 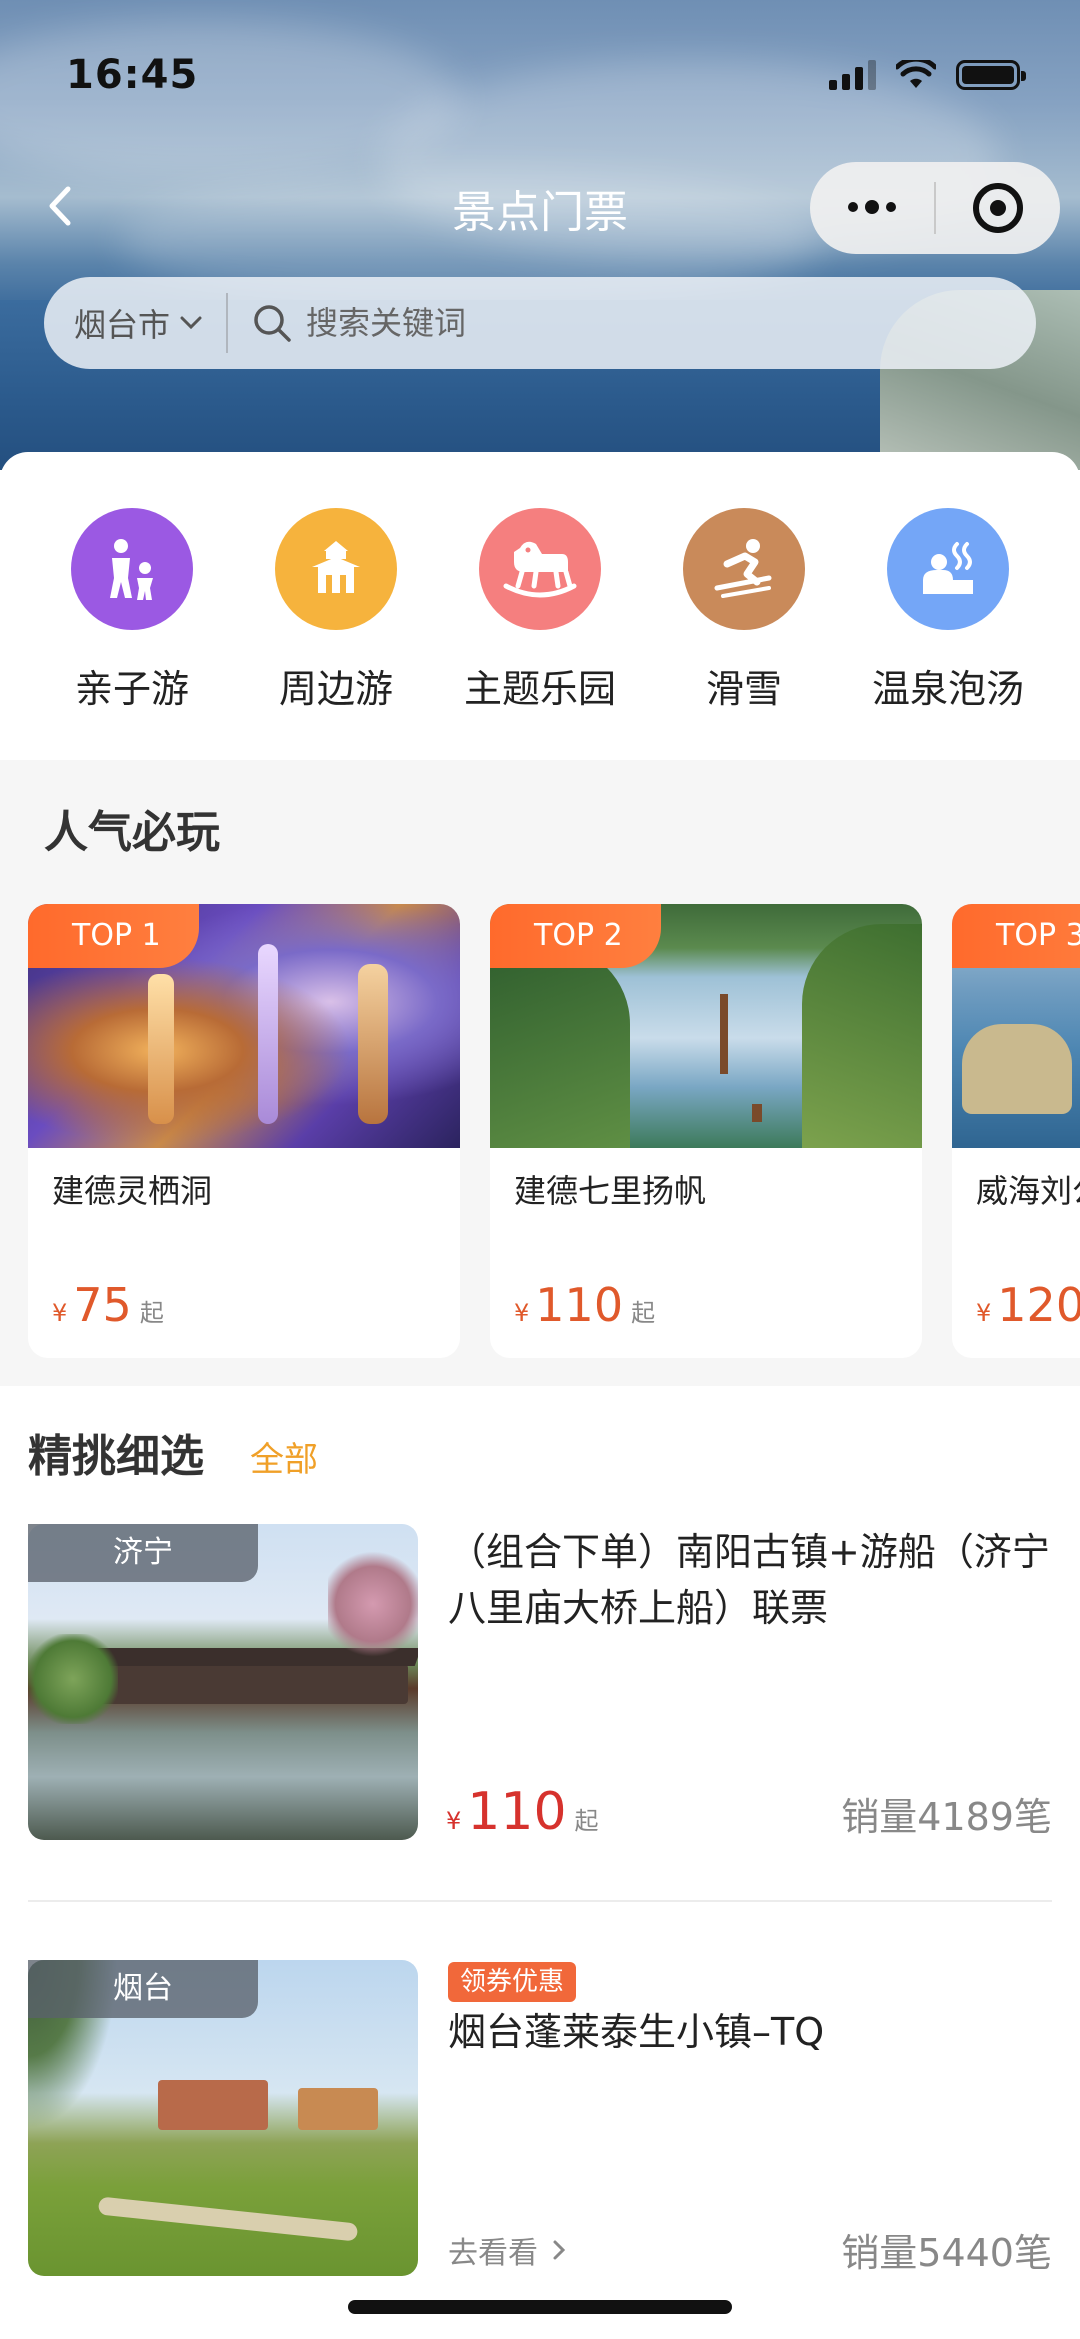 I want to click on category-hot-spring: 温泉泡汤, so click(x=948, y=610).